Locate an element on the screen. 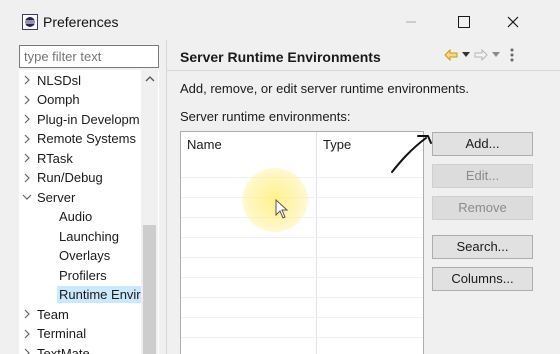  scroll-thumb is located at coordinates (149, 289).